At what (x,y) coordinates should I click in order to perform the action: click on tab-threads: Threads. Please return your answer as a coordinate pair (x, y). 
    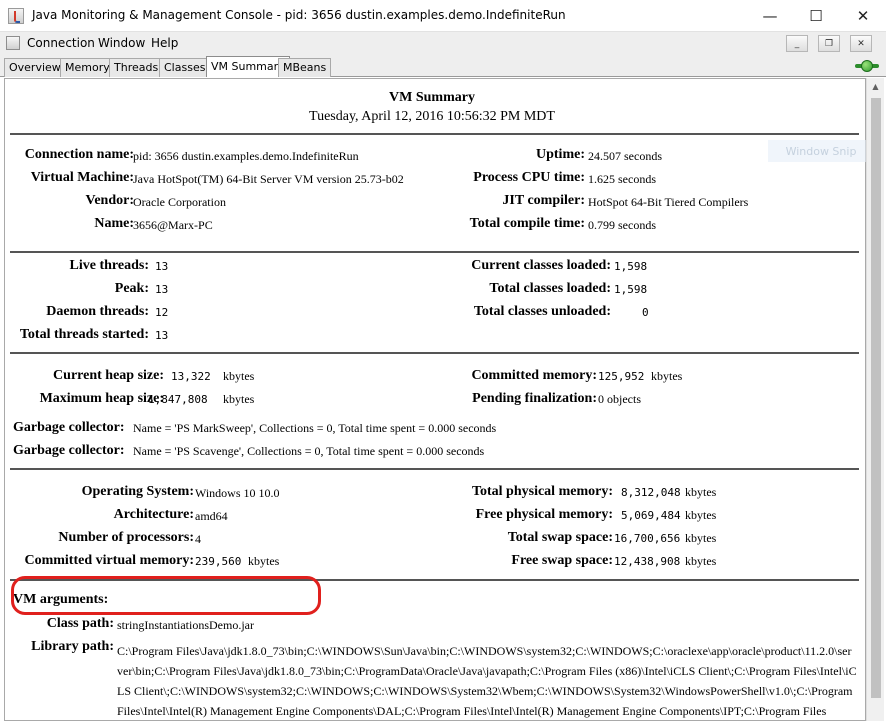
    Looking at the image, I should click on (136, 67).